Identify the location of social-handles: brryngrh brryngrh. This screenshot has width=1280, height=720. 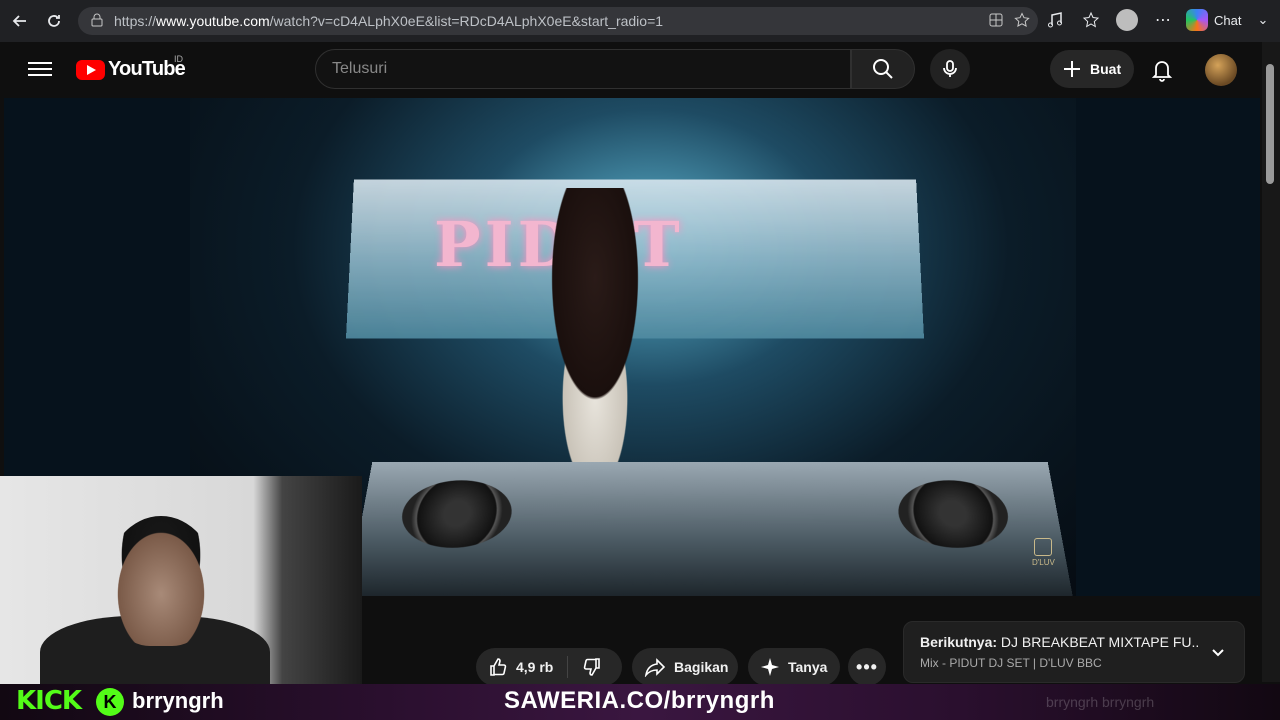
(1100, 702).